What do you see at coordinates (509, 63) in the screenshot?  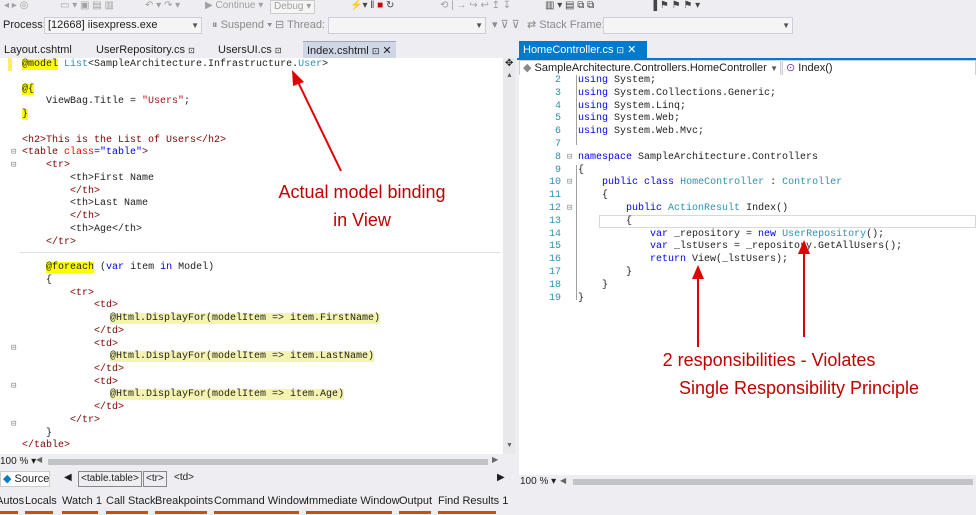 I see `split-icon: ✥` at bounding box center [509, 63].